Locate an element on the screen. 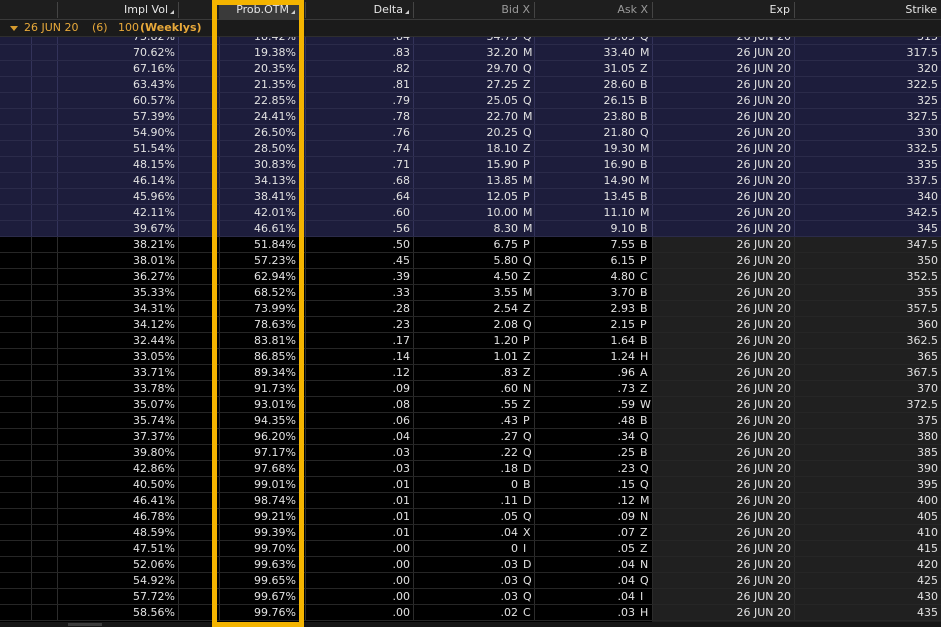  cell-bid: 0 is located at coordinates (467, 549).